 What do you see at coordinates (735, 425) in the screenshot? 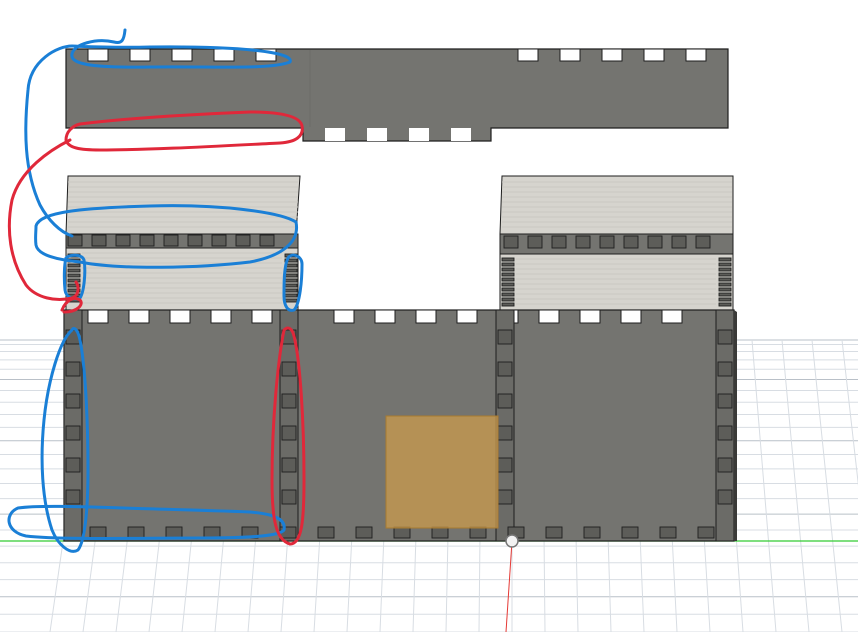
I see `box-side-bevel` at bounding box center [735, 425].